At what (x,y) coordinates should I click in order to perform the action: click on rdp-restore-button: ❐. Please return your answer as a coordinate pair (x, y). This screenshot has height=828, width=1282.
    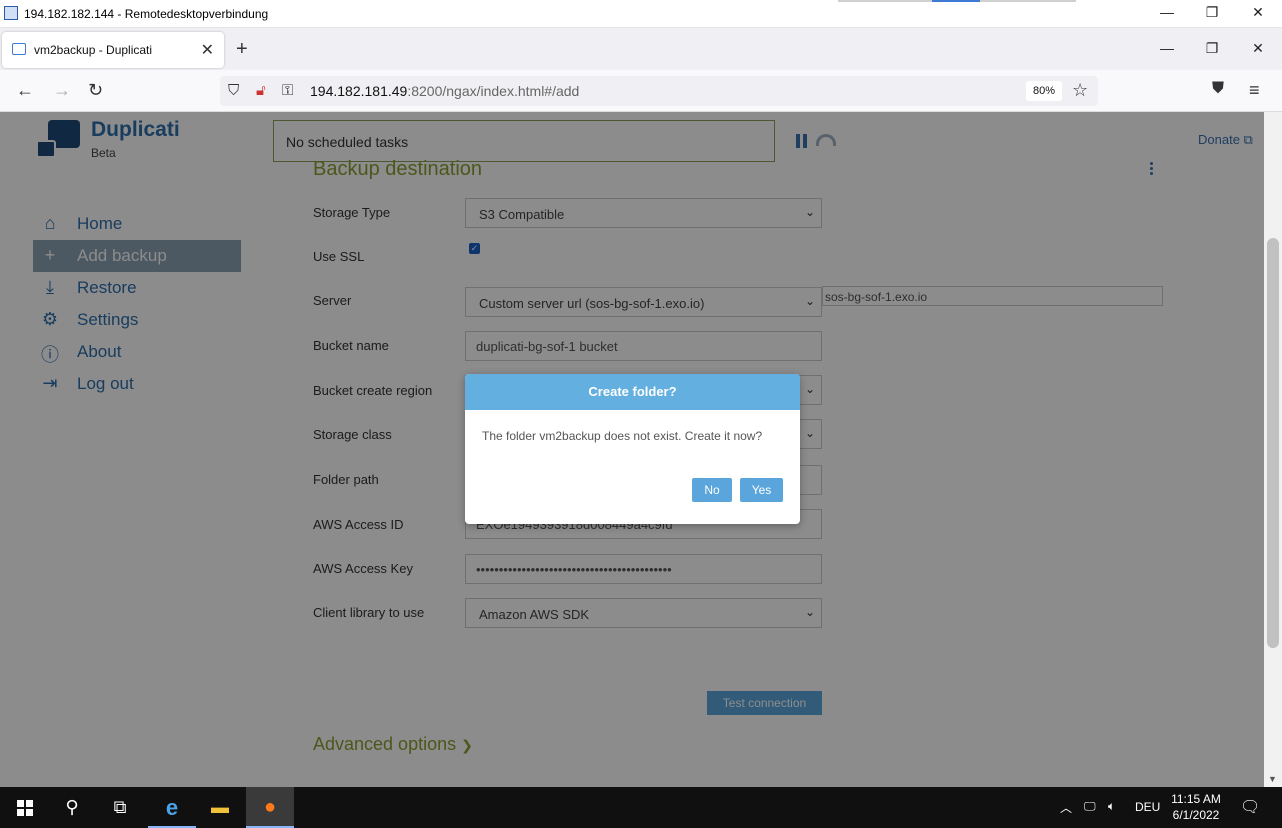
    Looking at the image, I should click on (1212, 12).